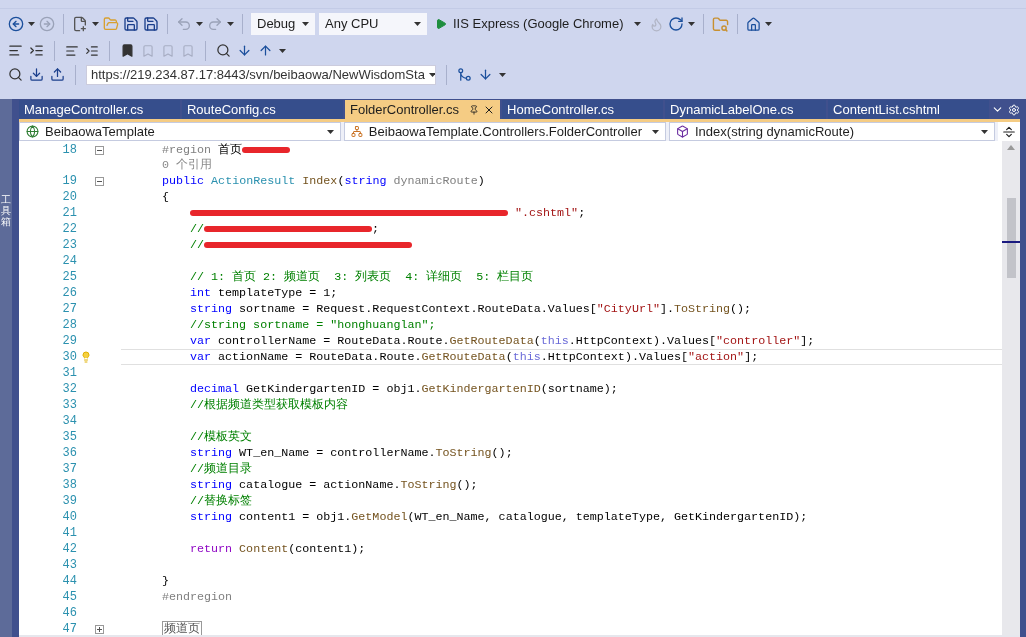  I want to click on code-line: //替换标签, so click(221, 501).